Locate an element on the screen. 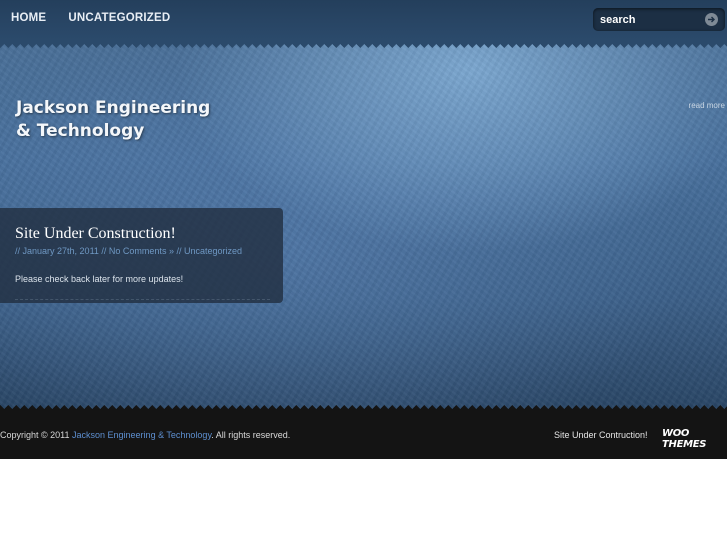  post-comments-link: No Comments » is located at coordinates (141, 251).